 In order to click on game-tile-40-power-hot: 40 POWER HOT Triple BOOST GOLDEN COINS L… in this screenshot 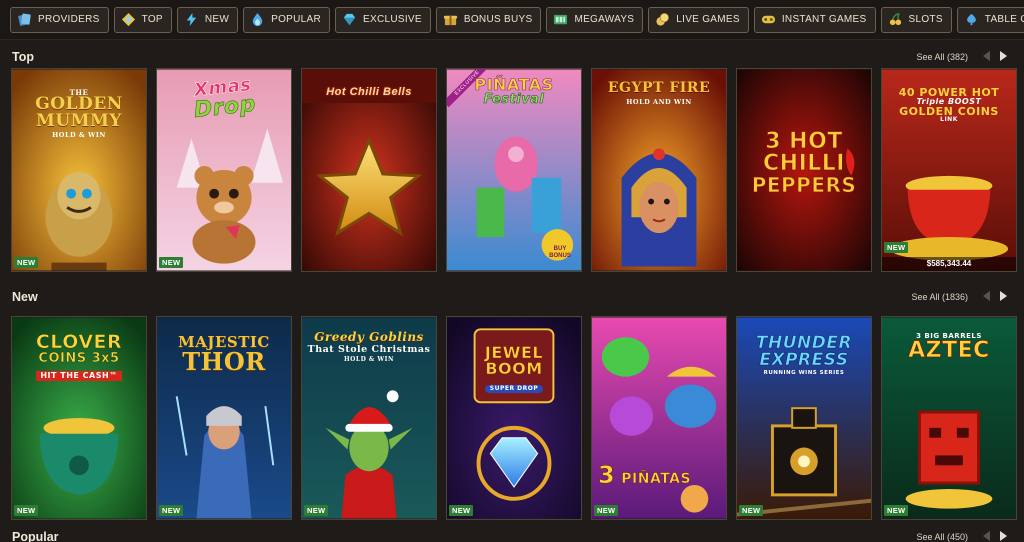, I will do `click(949, 170)`.